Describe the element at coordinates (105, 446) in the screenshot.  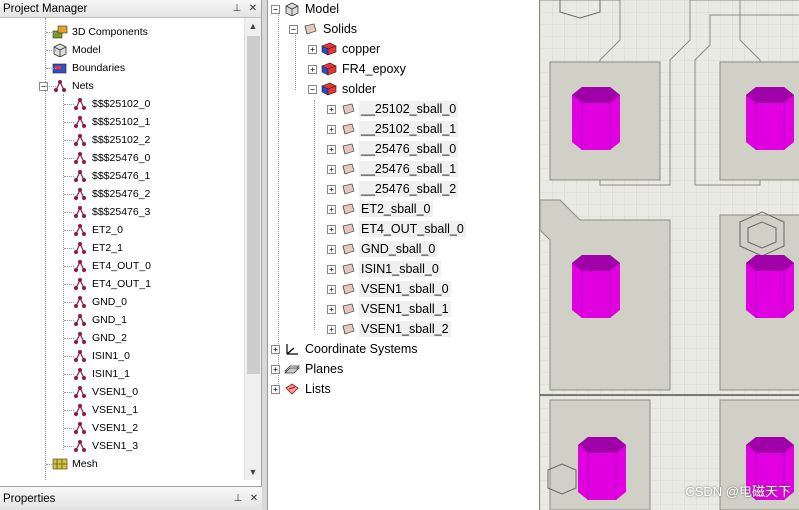
I see `net-item: VSEN1_3` at that location.